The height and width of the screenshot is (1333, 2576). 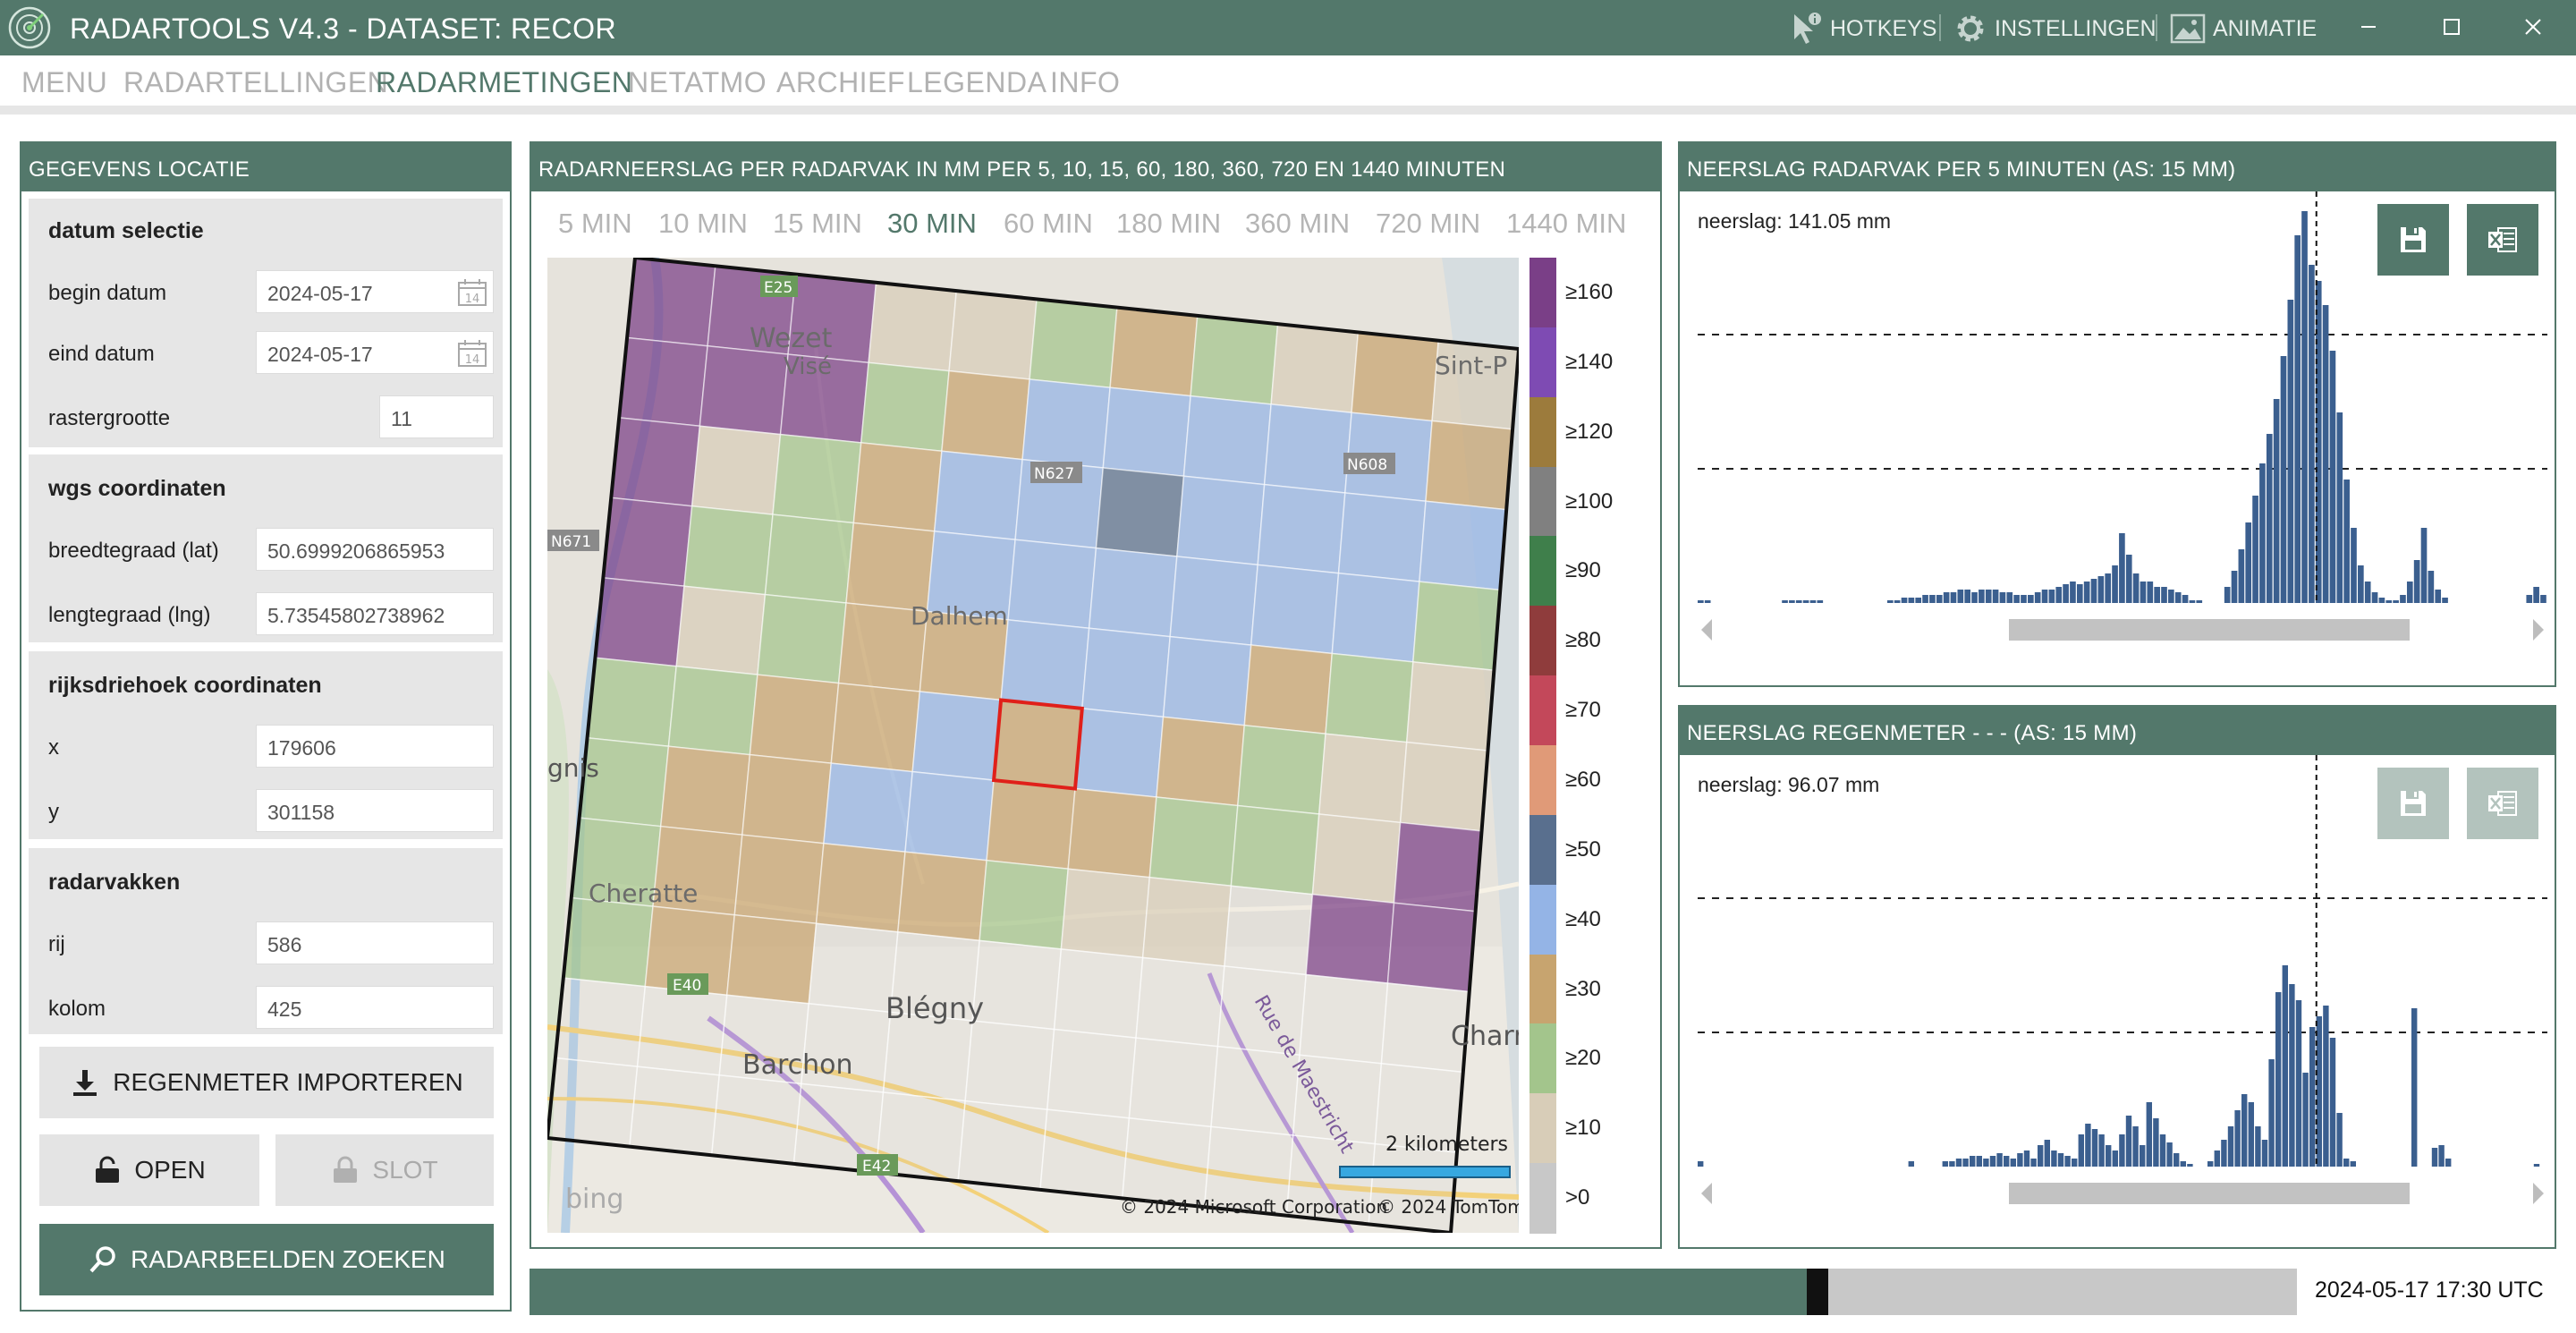 What do you see at coordinates (2055, 29) in the screenshot?
I see `settings-button: INSTELLINGEN` at bounding box center [2055, 29].